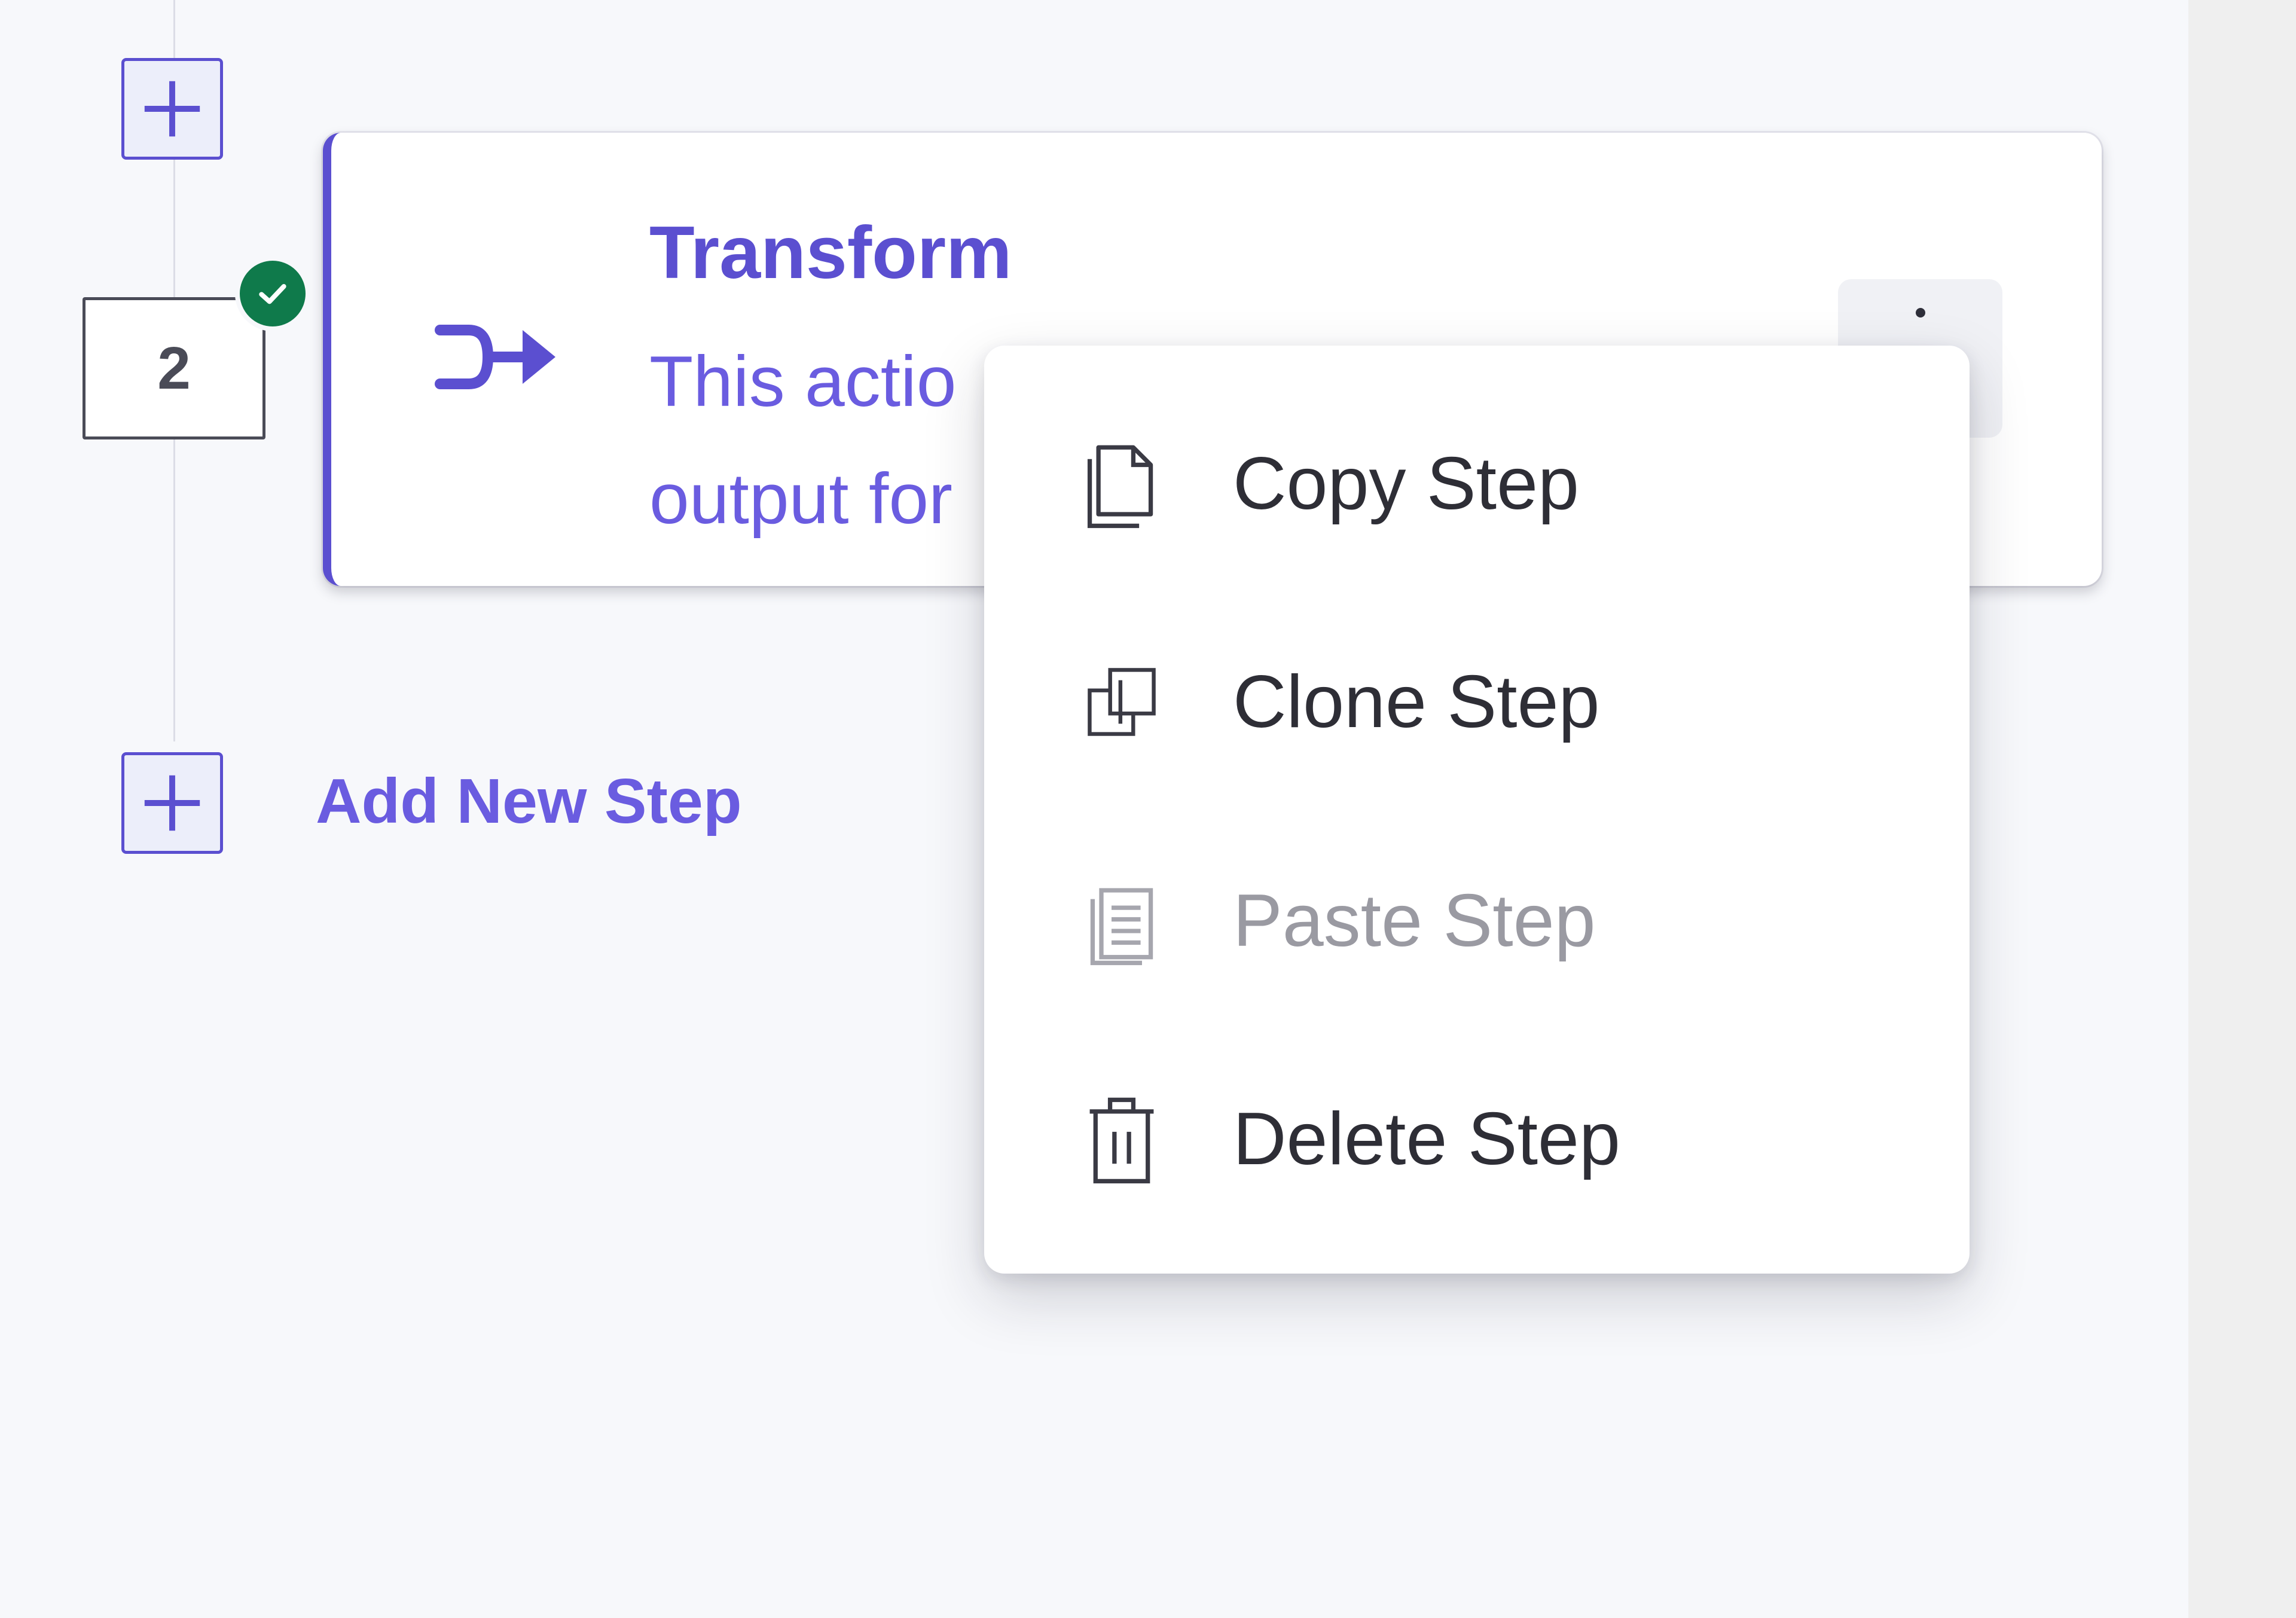  What do you see at coordinates (1920, 313) in the screenshot?
I see `more-vertical-icon` at bounding box center [1920, 313].